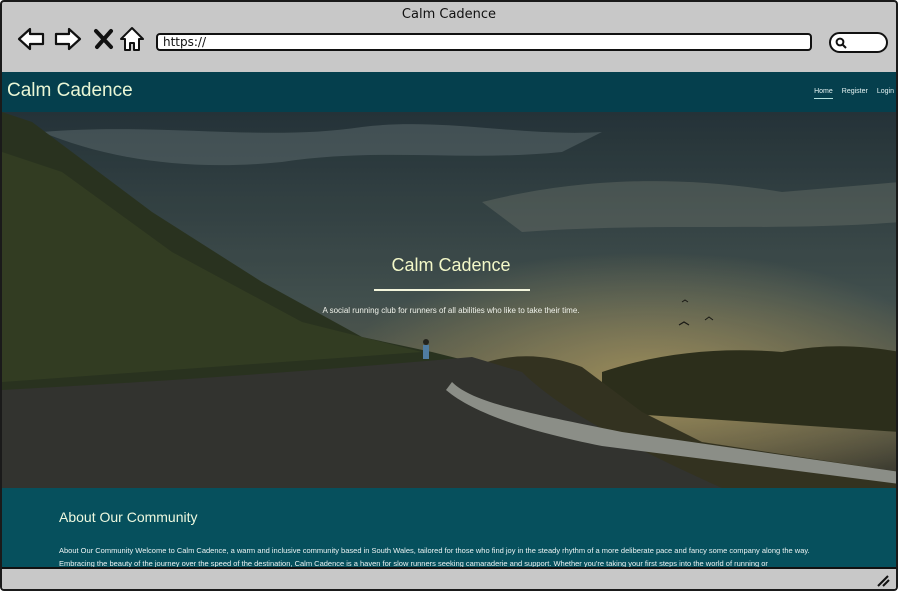  Describe the element at coordinates (855, 93) in the screenshot. I see `nav-register-link: Register` at that location.